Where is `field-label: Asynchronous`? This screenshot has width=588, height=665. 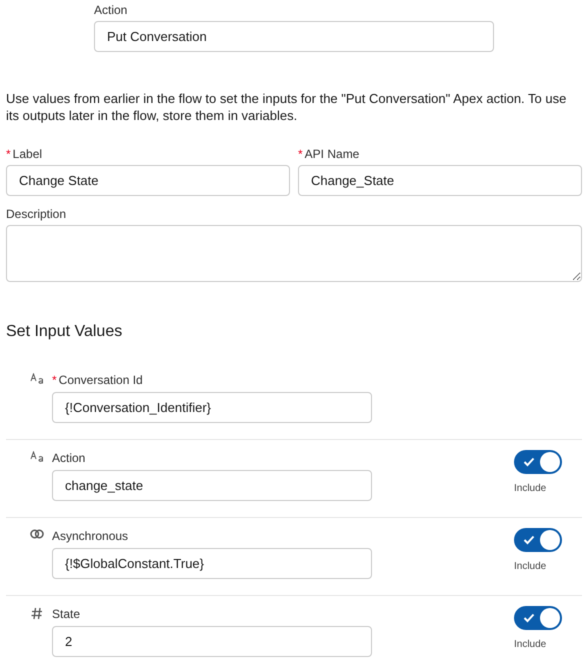 field-label: Asynchronous is located at coordinates (90, 535).